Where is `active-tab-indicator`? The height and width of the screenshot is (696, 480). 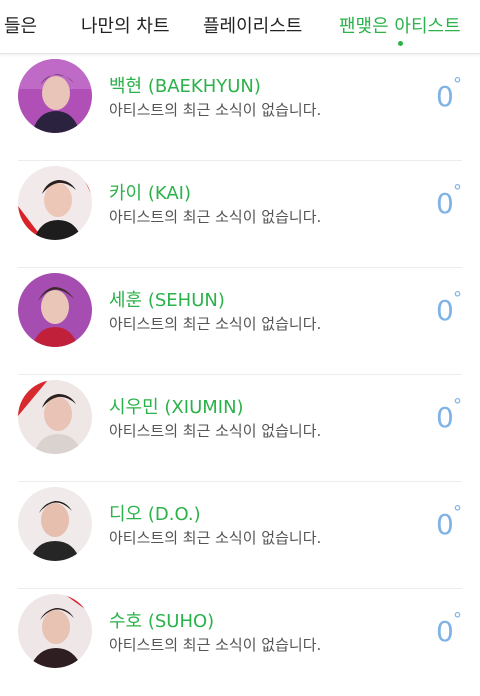 active-tab-indicator is located at coordinates (400, 43).